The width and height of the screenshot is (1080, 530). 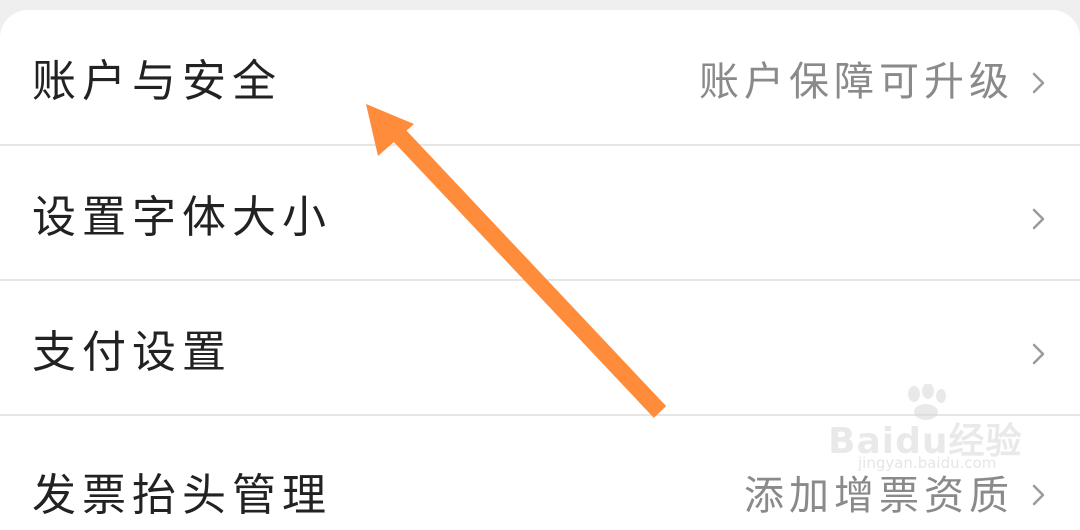 I want to click on invoice-title-label: 发票抬头管理, so click(x=182, y=495).